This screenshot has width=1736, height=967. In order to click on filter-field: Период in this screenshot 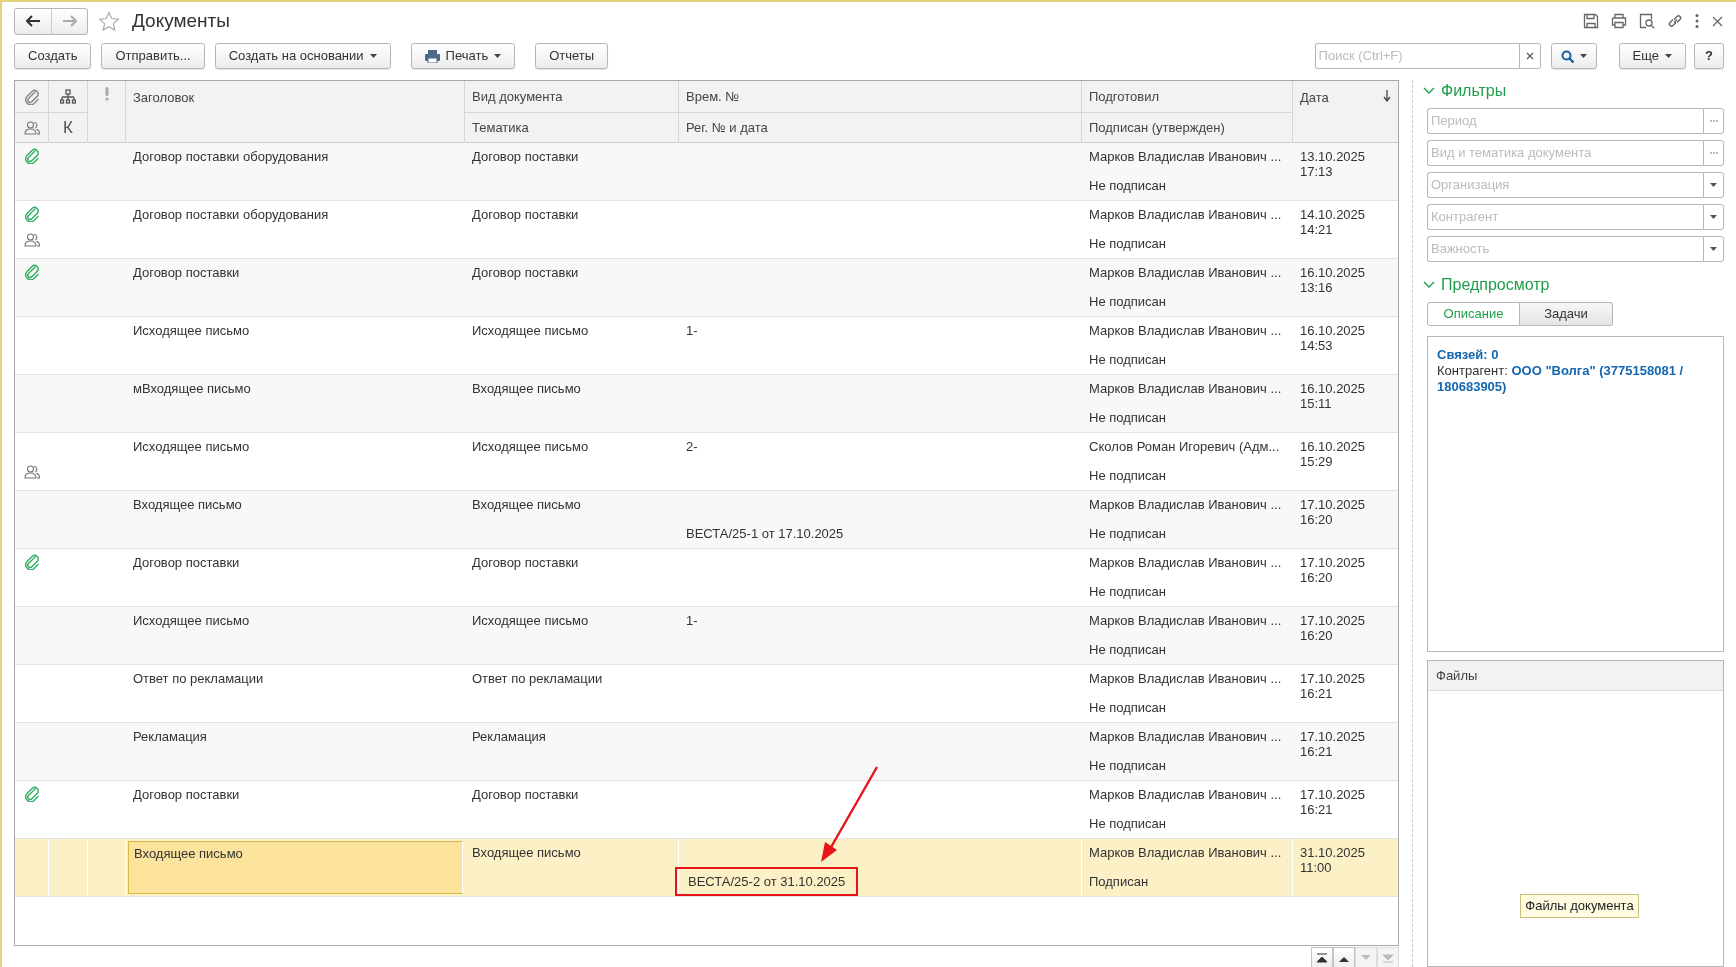, I will do `click(1565, 121)`.